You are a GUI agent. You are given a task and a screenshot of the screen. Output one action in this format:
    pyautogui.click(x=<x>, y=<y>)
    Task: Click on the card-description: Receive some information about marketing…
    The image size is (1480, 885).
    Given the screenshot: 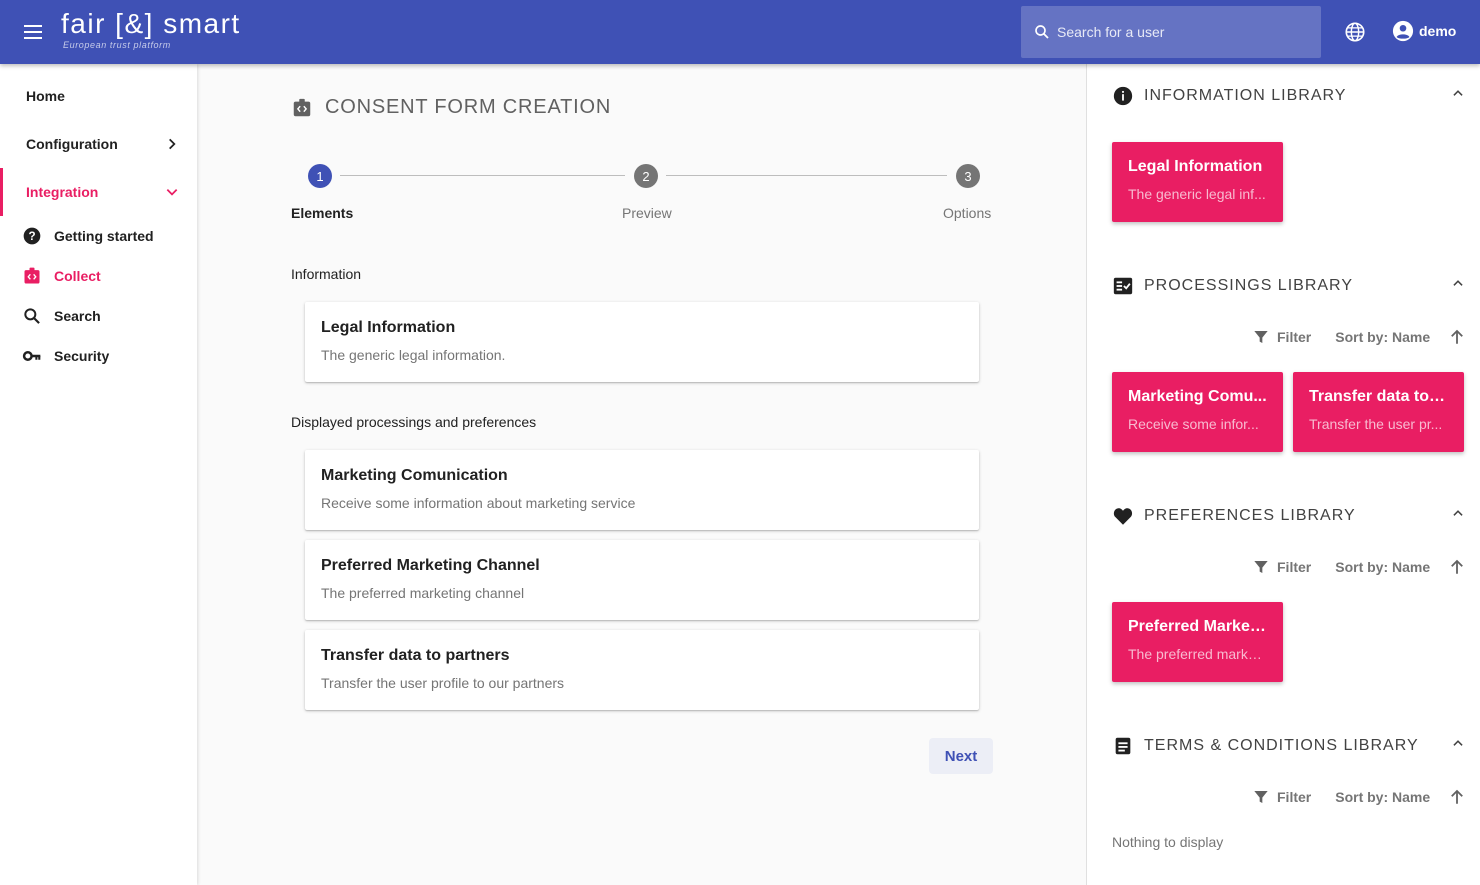 What is the action you would take?
    pyautogui.click(x=478, y=503)
    